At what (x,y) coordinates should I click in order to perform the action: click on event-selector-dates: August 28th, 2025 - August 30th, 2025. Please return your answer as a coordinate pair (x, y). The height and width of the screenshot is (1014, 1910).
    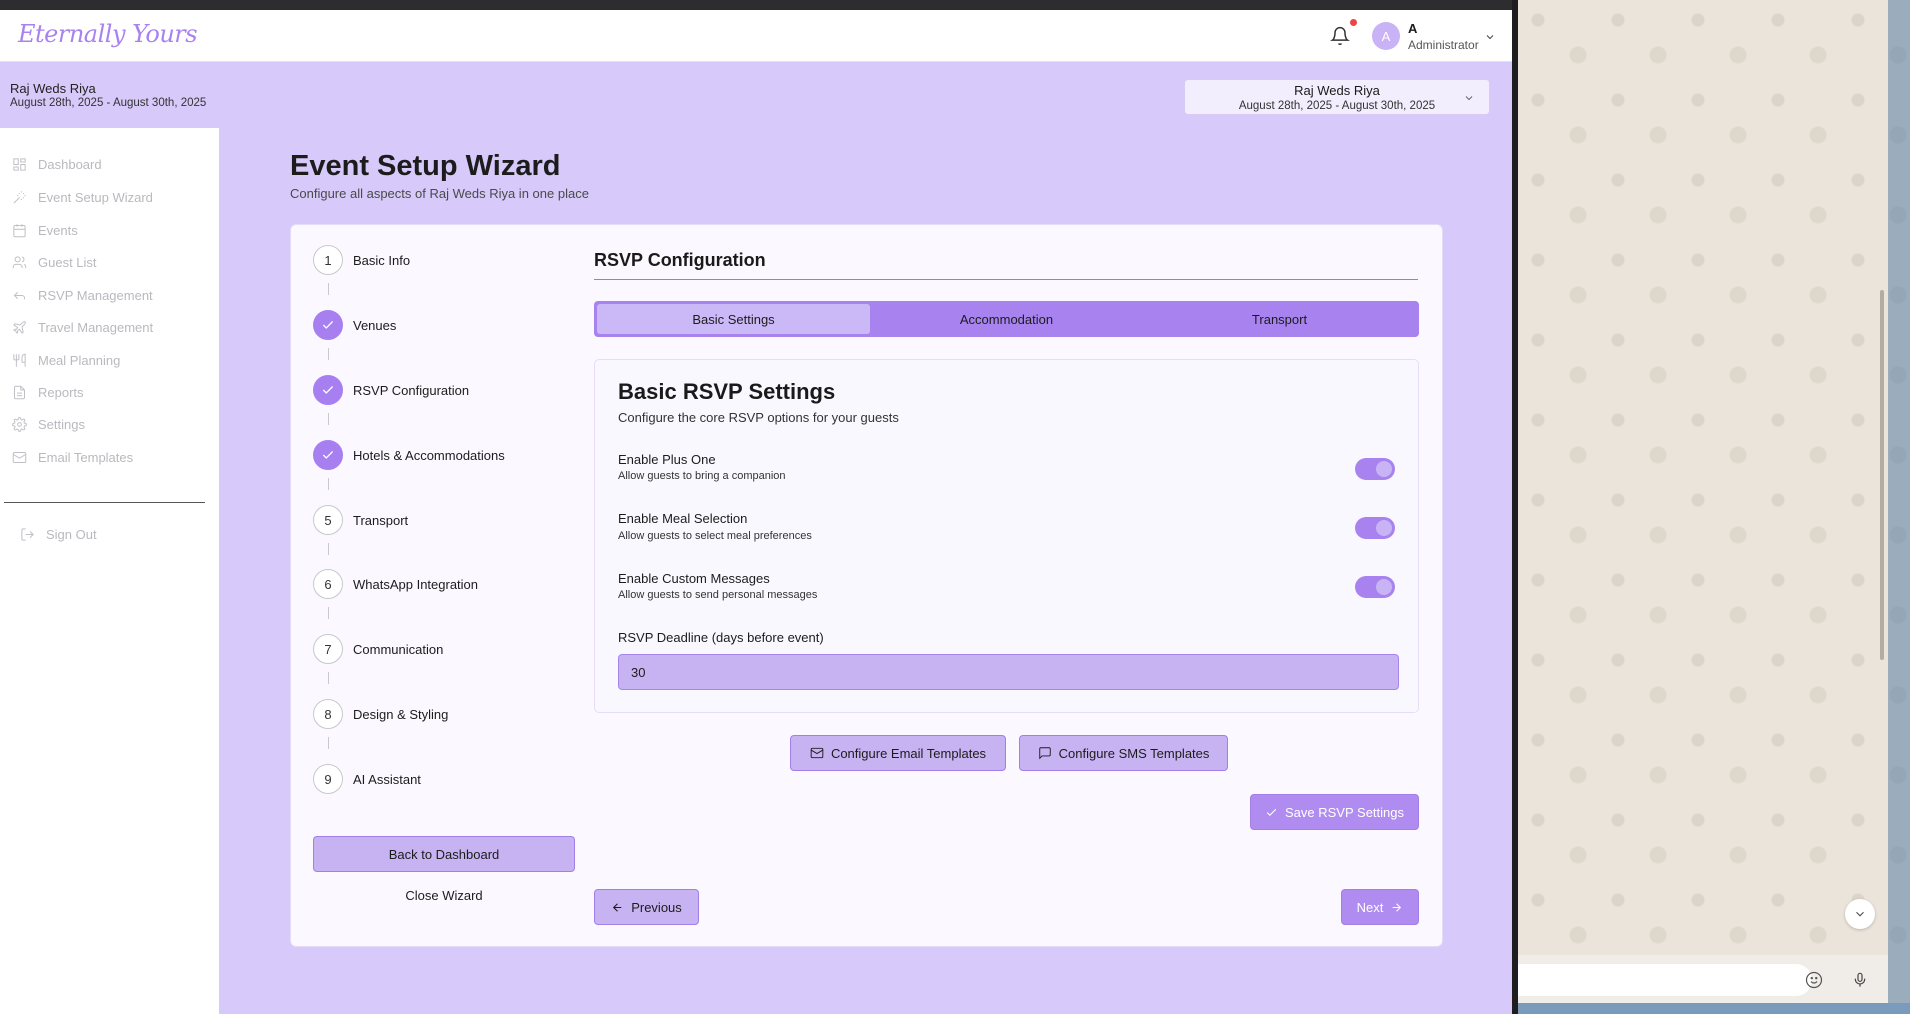
    Looking at the image, I should click on (1337, 106).